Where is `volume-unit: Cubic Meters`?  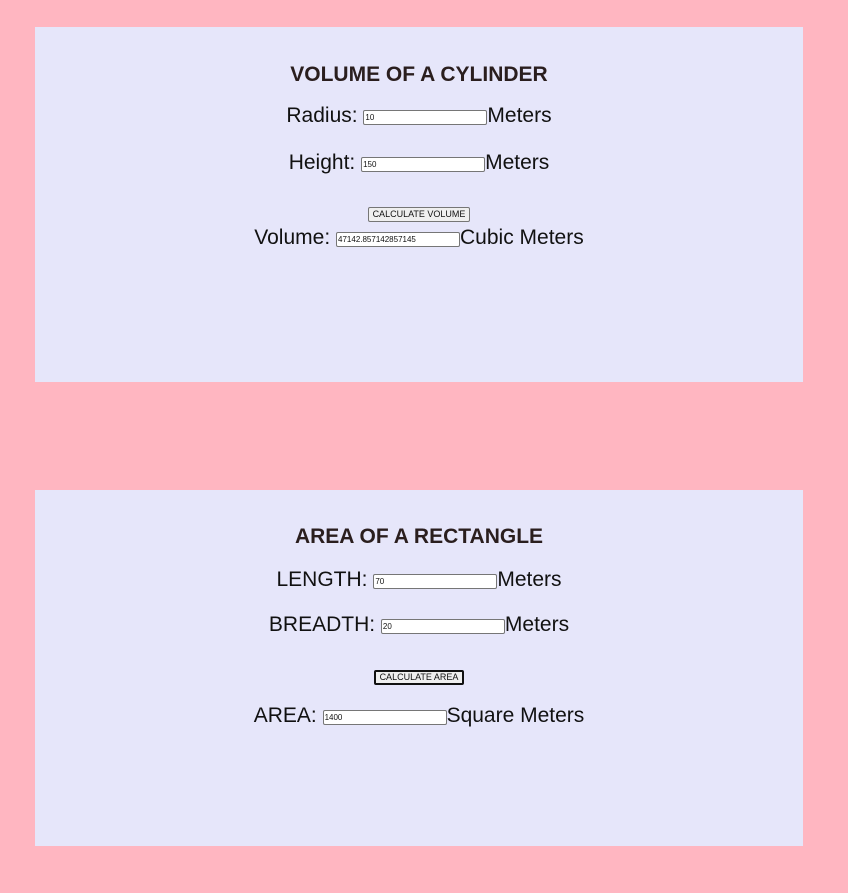 volume-unit: Cubic Meters is located at coordinates (522, 237).